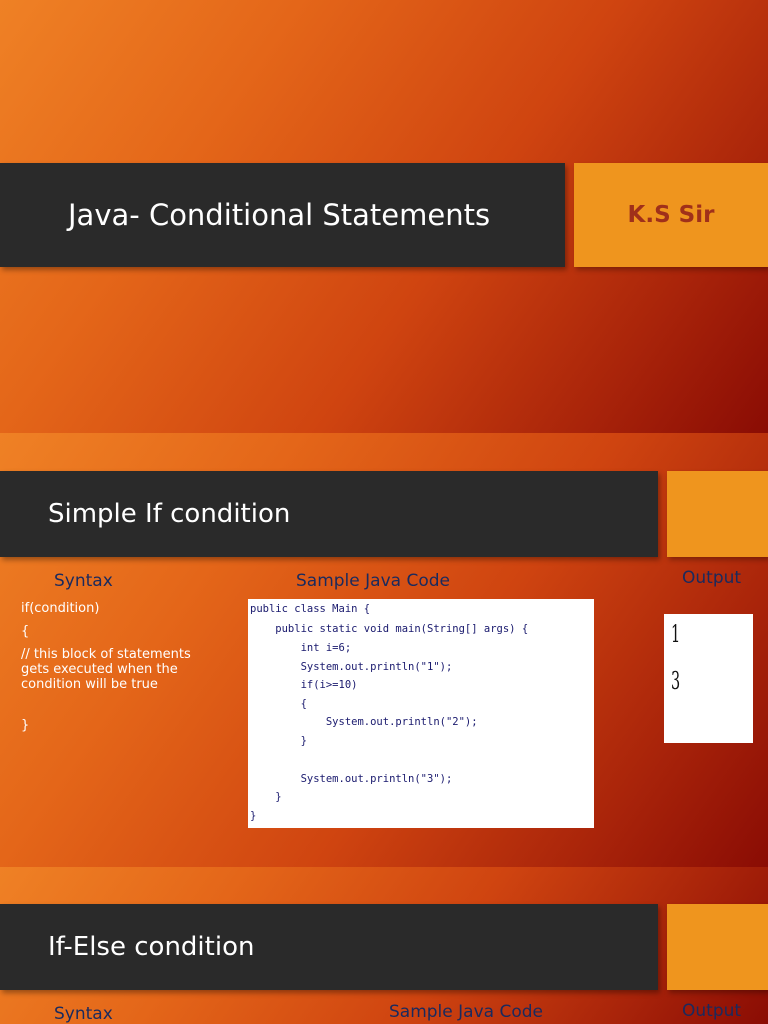 This screenshot has height=1024, width=768. Describe the element at coordinates (310, 609) in the screenshot. I see `code-line: public class Main {` at that location.